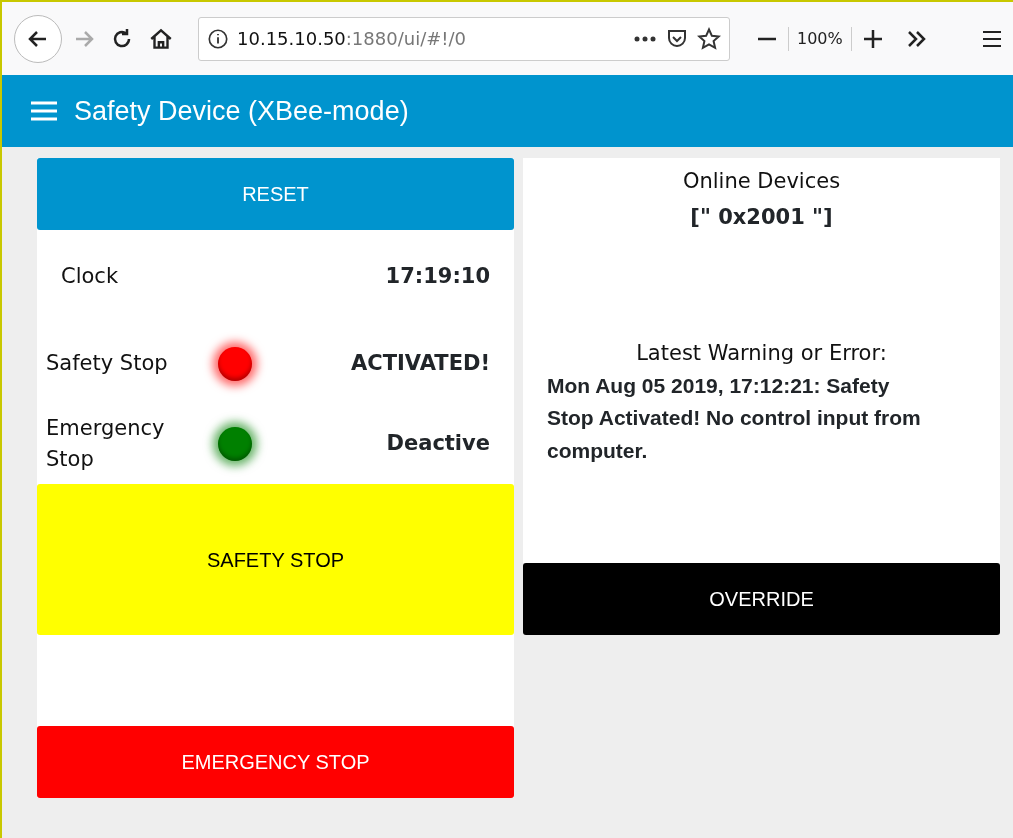 The width and height of the screenshot is (1013, 838). Describe the element at coordinates (420, 364) in the screenshot. I see `indicator-value: ACTIVATED!` at that location.